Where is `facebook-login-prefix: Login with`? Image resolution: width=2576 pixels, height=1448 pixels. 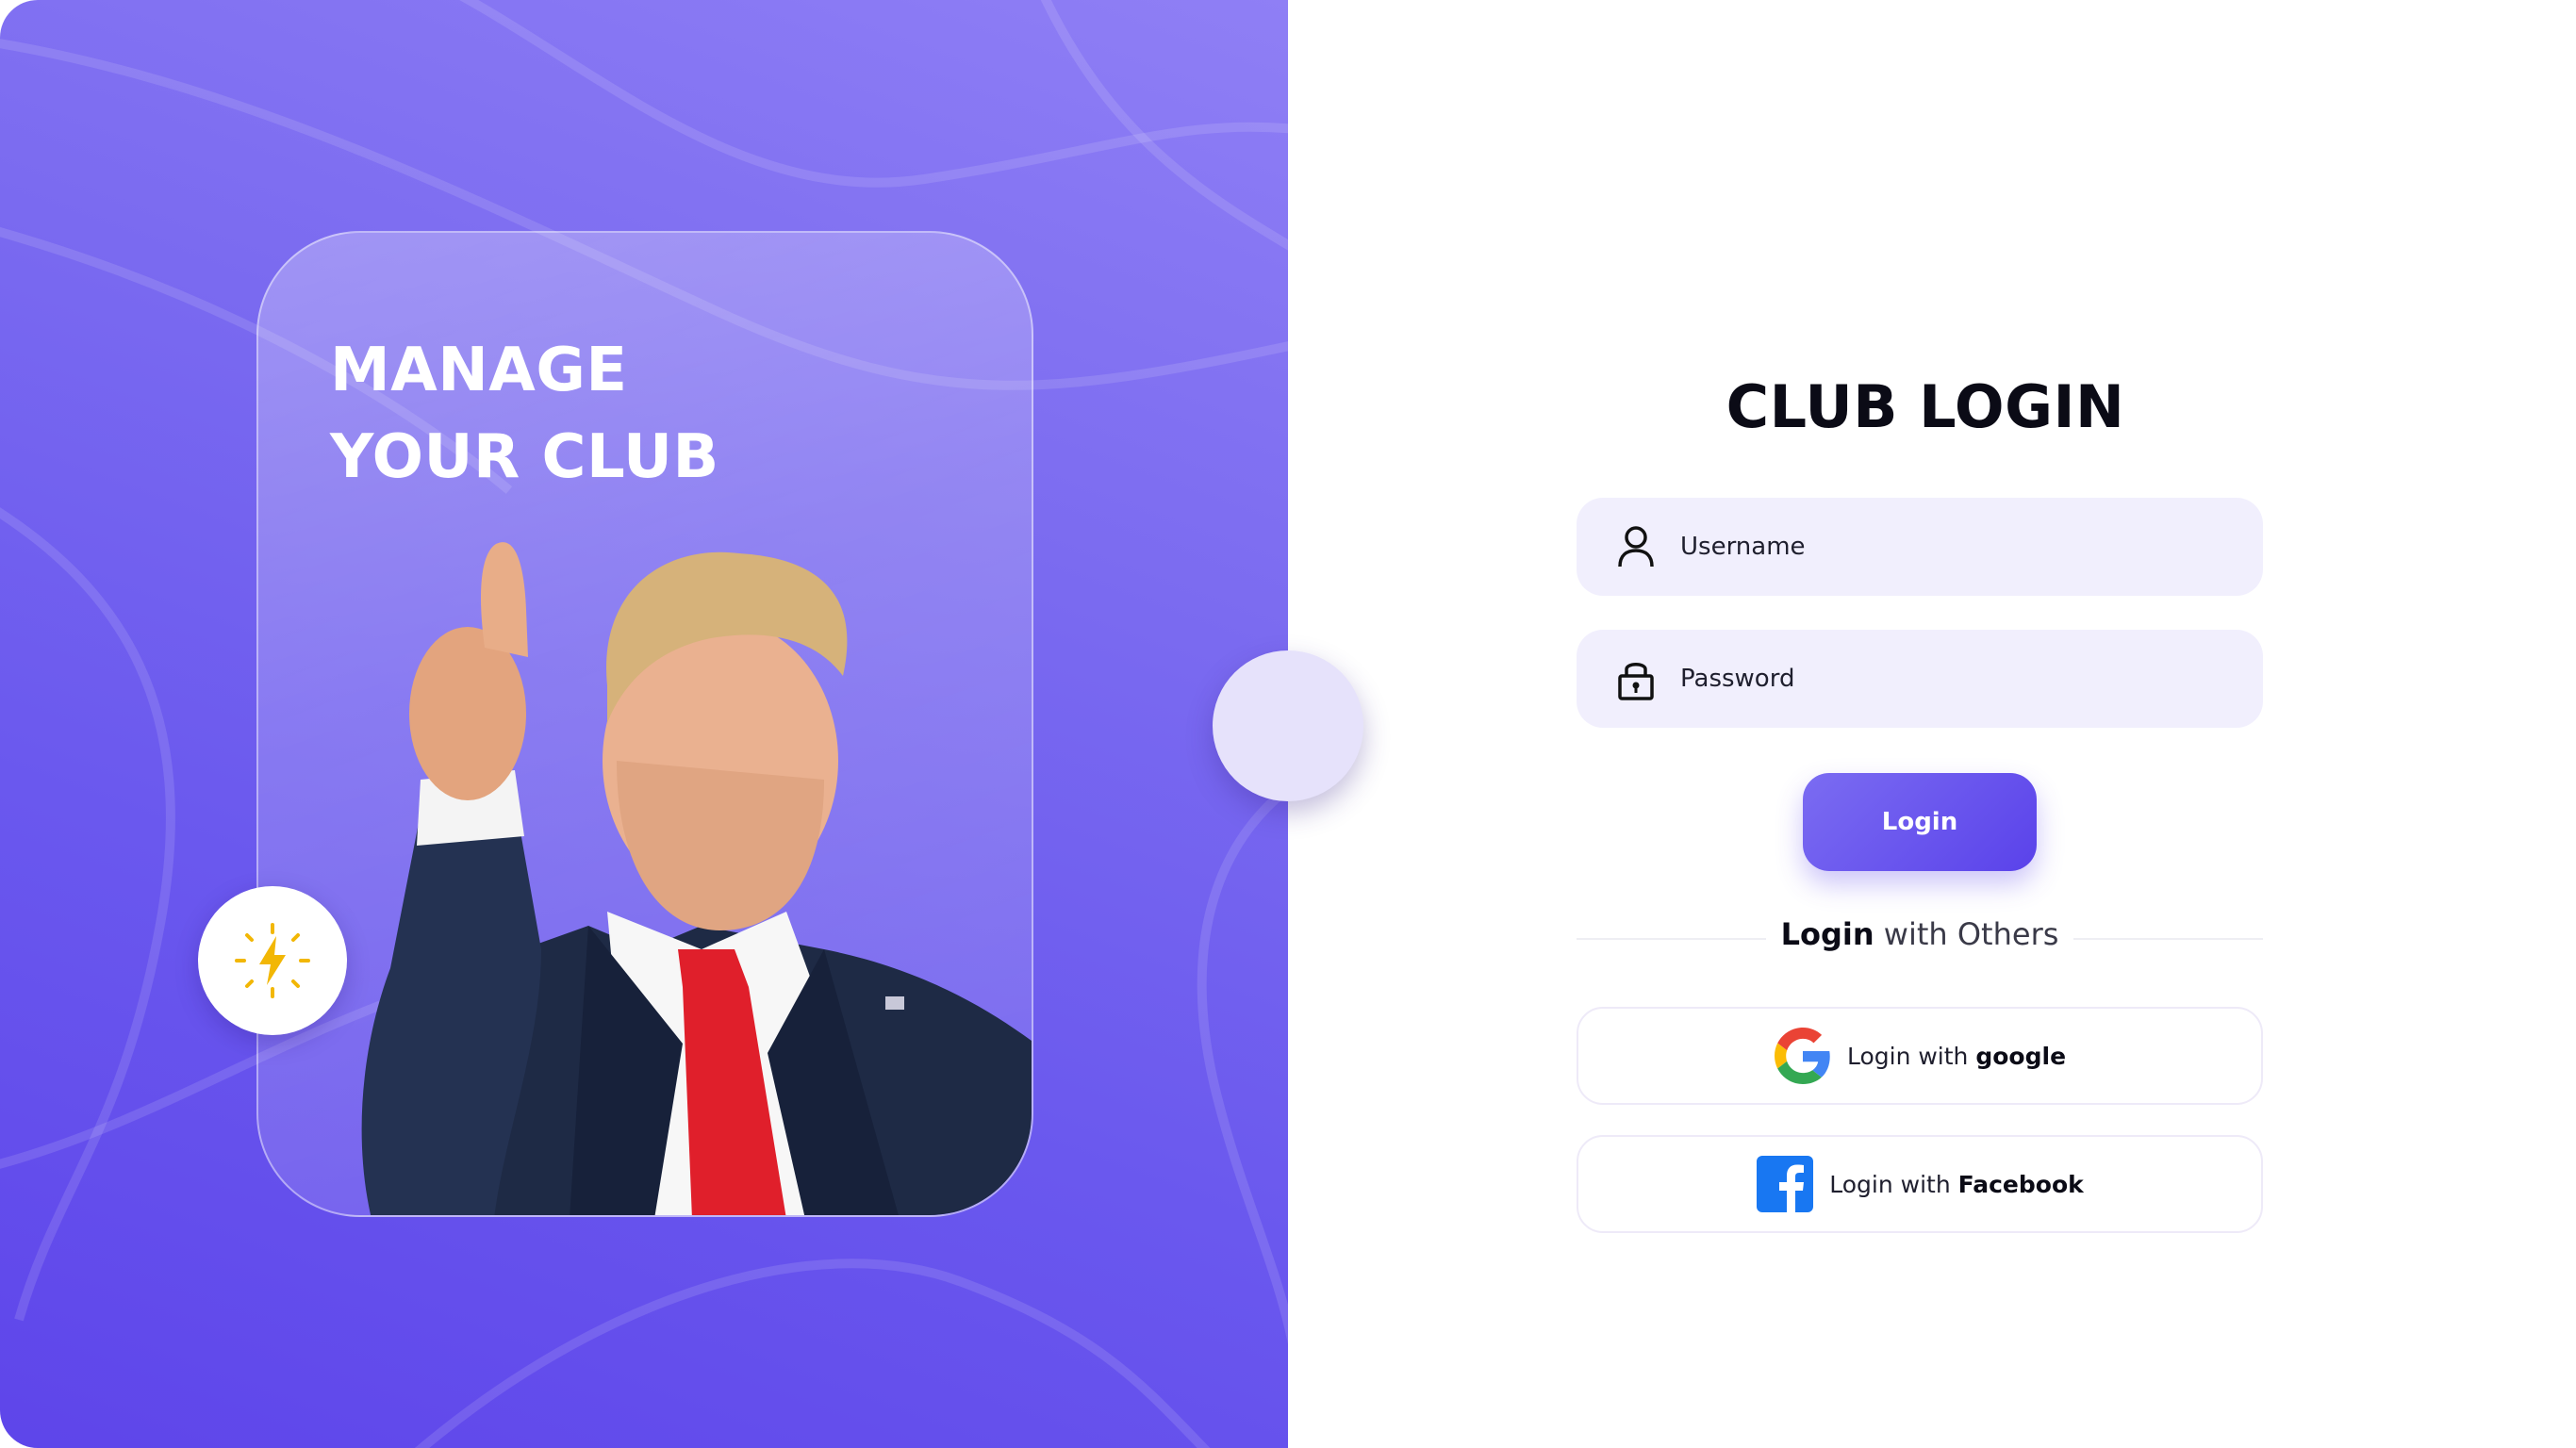
facebook-login-prefix: Login with is located at coordinates (1893, 1184).